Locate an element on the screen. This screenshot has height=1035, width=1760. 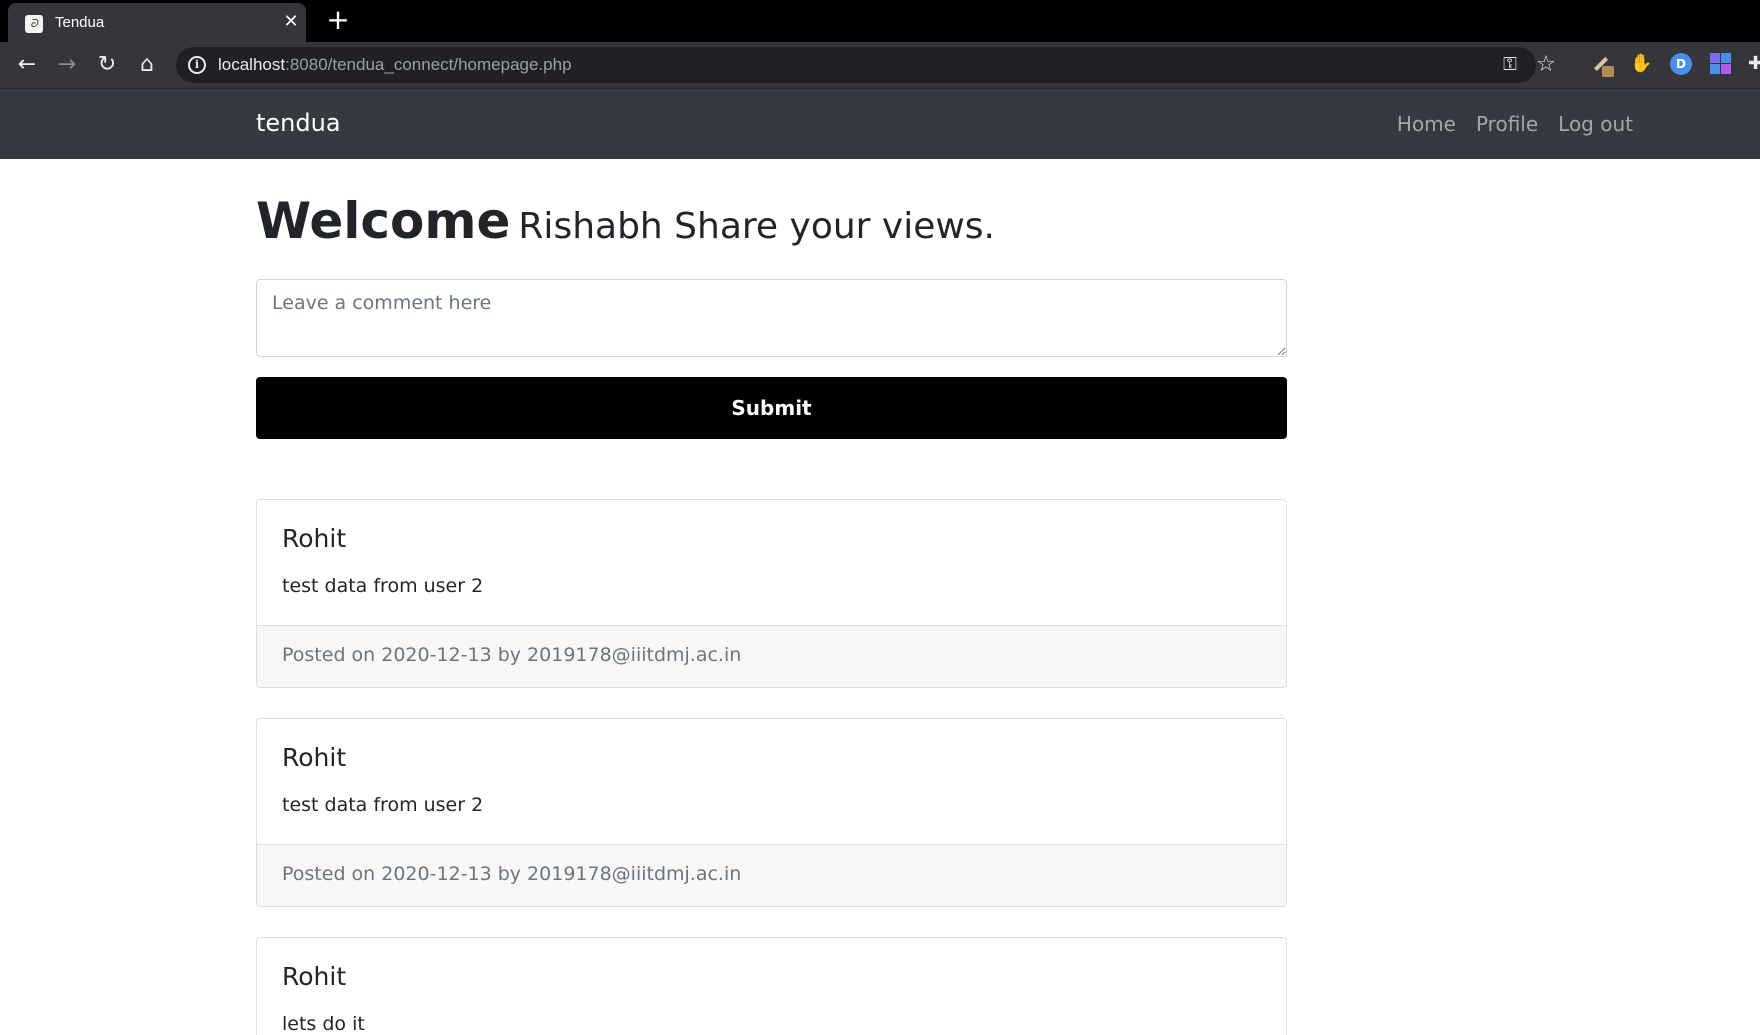
browser-tab: ᘒ Tendua ✕ is located at coordinates (157, 22).